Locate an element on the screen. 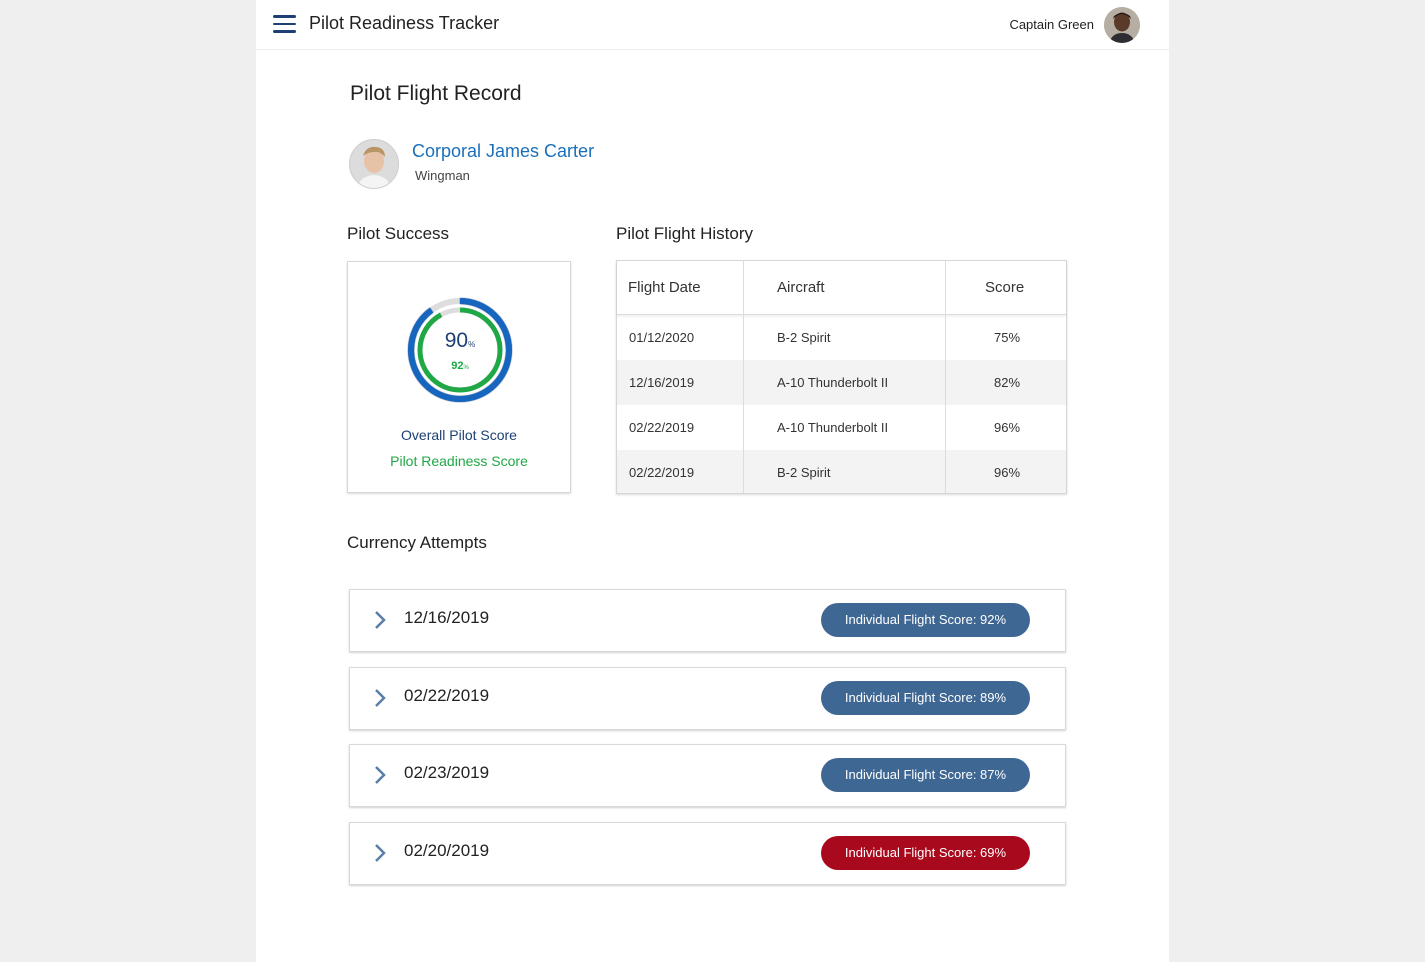 The width and height of the screenshot is (1425, 962). readiness-score-value: 92 is located at coordinates (457, 366).